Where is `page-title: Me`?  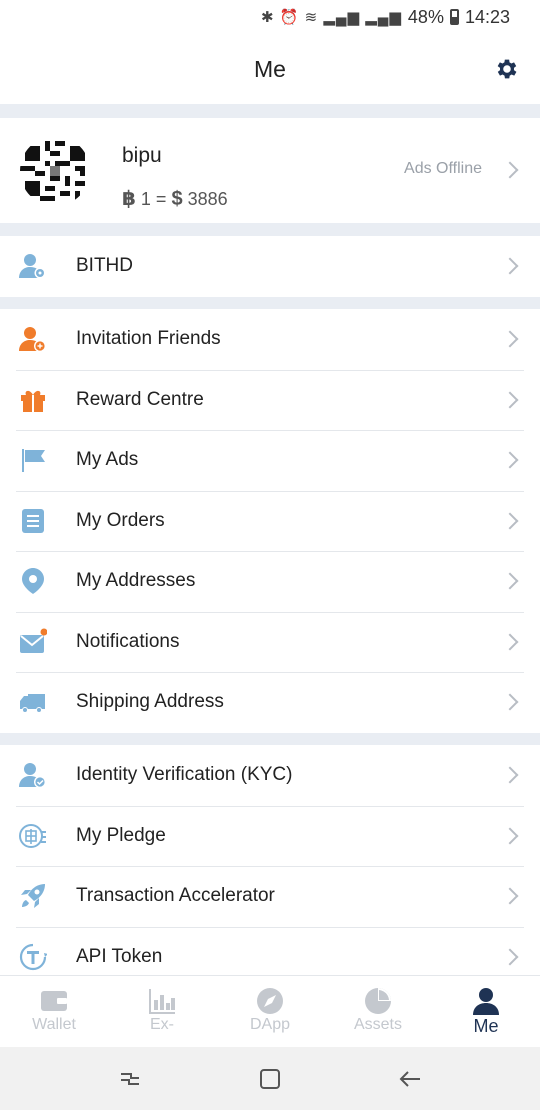
page-title: Me is located at coordinates (270, 68).